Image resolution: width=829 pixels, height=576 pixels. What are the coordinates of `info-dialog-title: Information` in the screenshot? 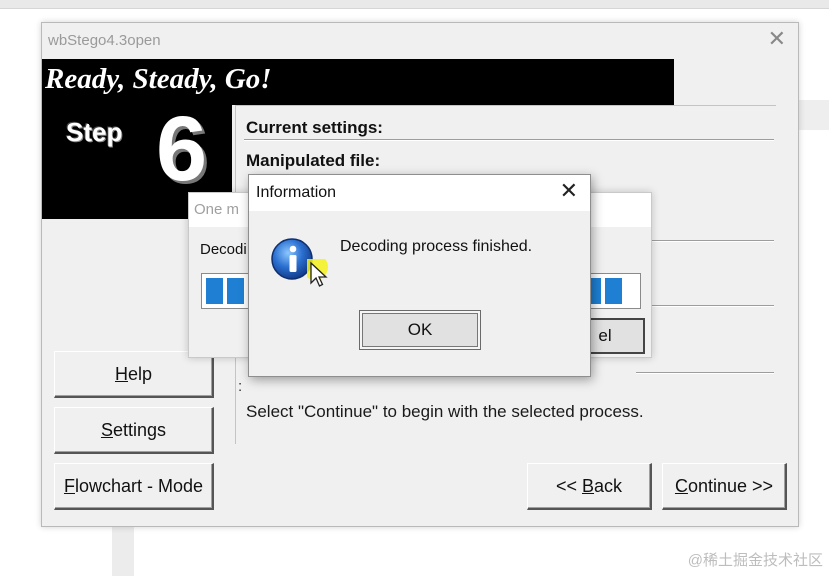 It's located at (296, 192).